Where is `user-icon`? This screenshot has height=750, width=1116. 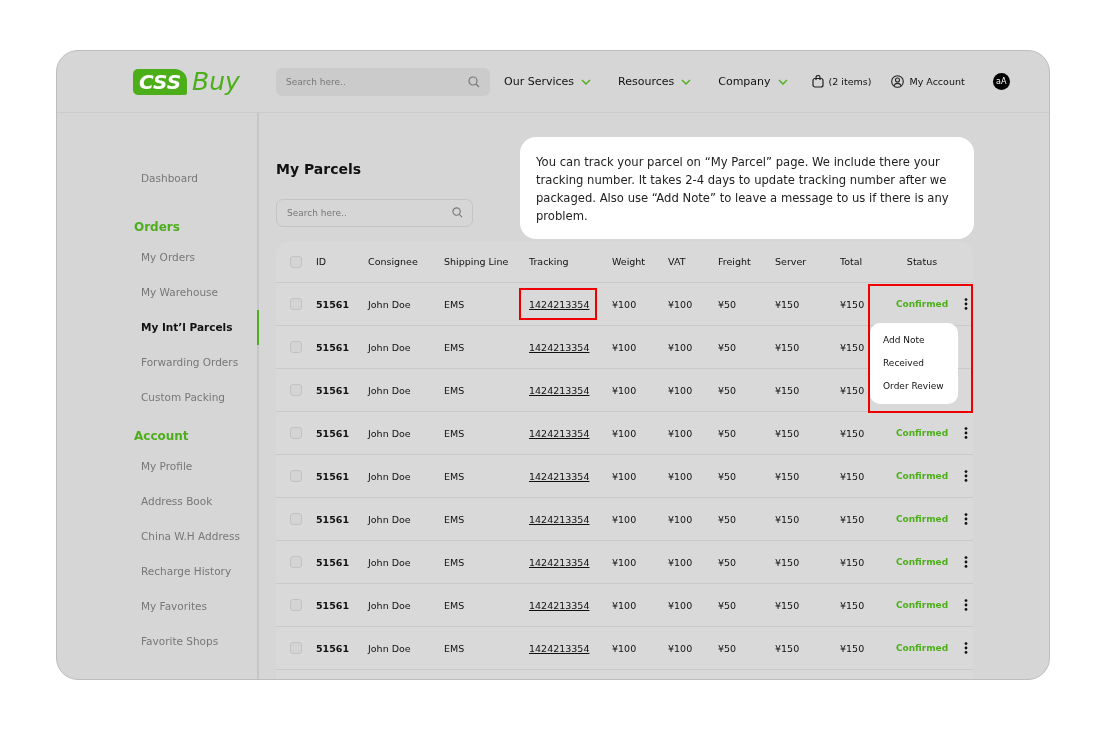
user-icon is located at coordinates (898, 81).